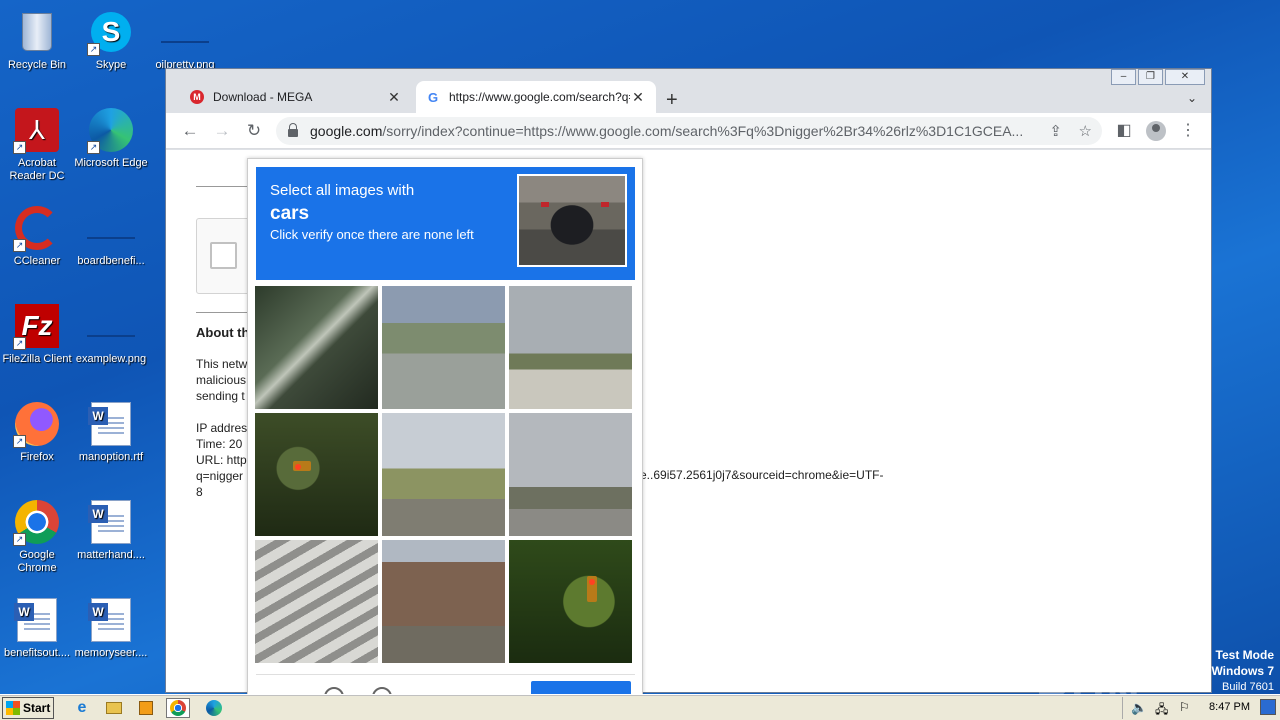 Image resolution: width=1280 pixels, height=720 pixels. Describe the element at coordinates (222, 131) in the screenshot. I see `forward-arrow-icon: →` at that location.